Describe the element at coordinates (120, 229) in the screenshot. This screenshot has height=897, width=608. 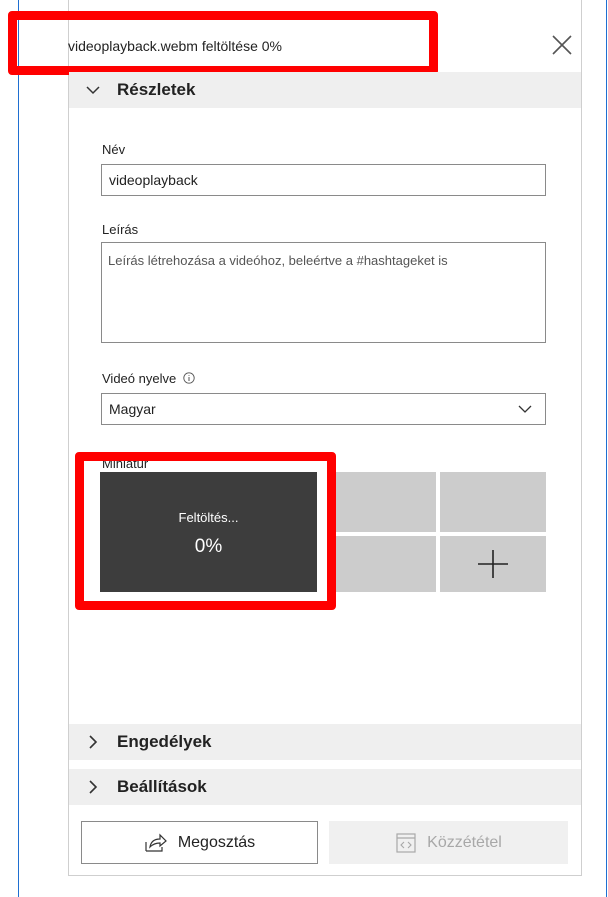
I see `description-label: Leírás` at that location.